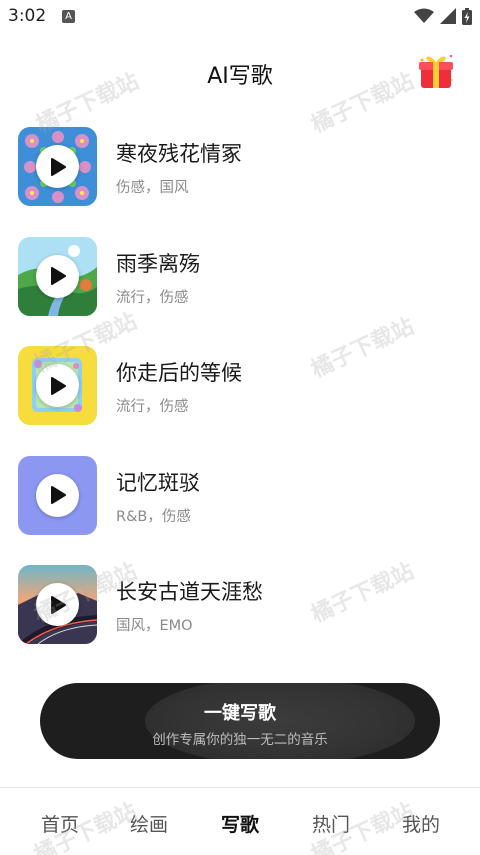 The image size is (480, 855). What do you see at coordinates (149, 823) in the screenshot?
I see `nav-painting: 绘画` at bounding box center [149, 823].